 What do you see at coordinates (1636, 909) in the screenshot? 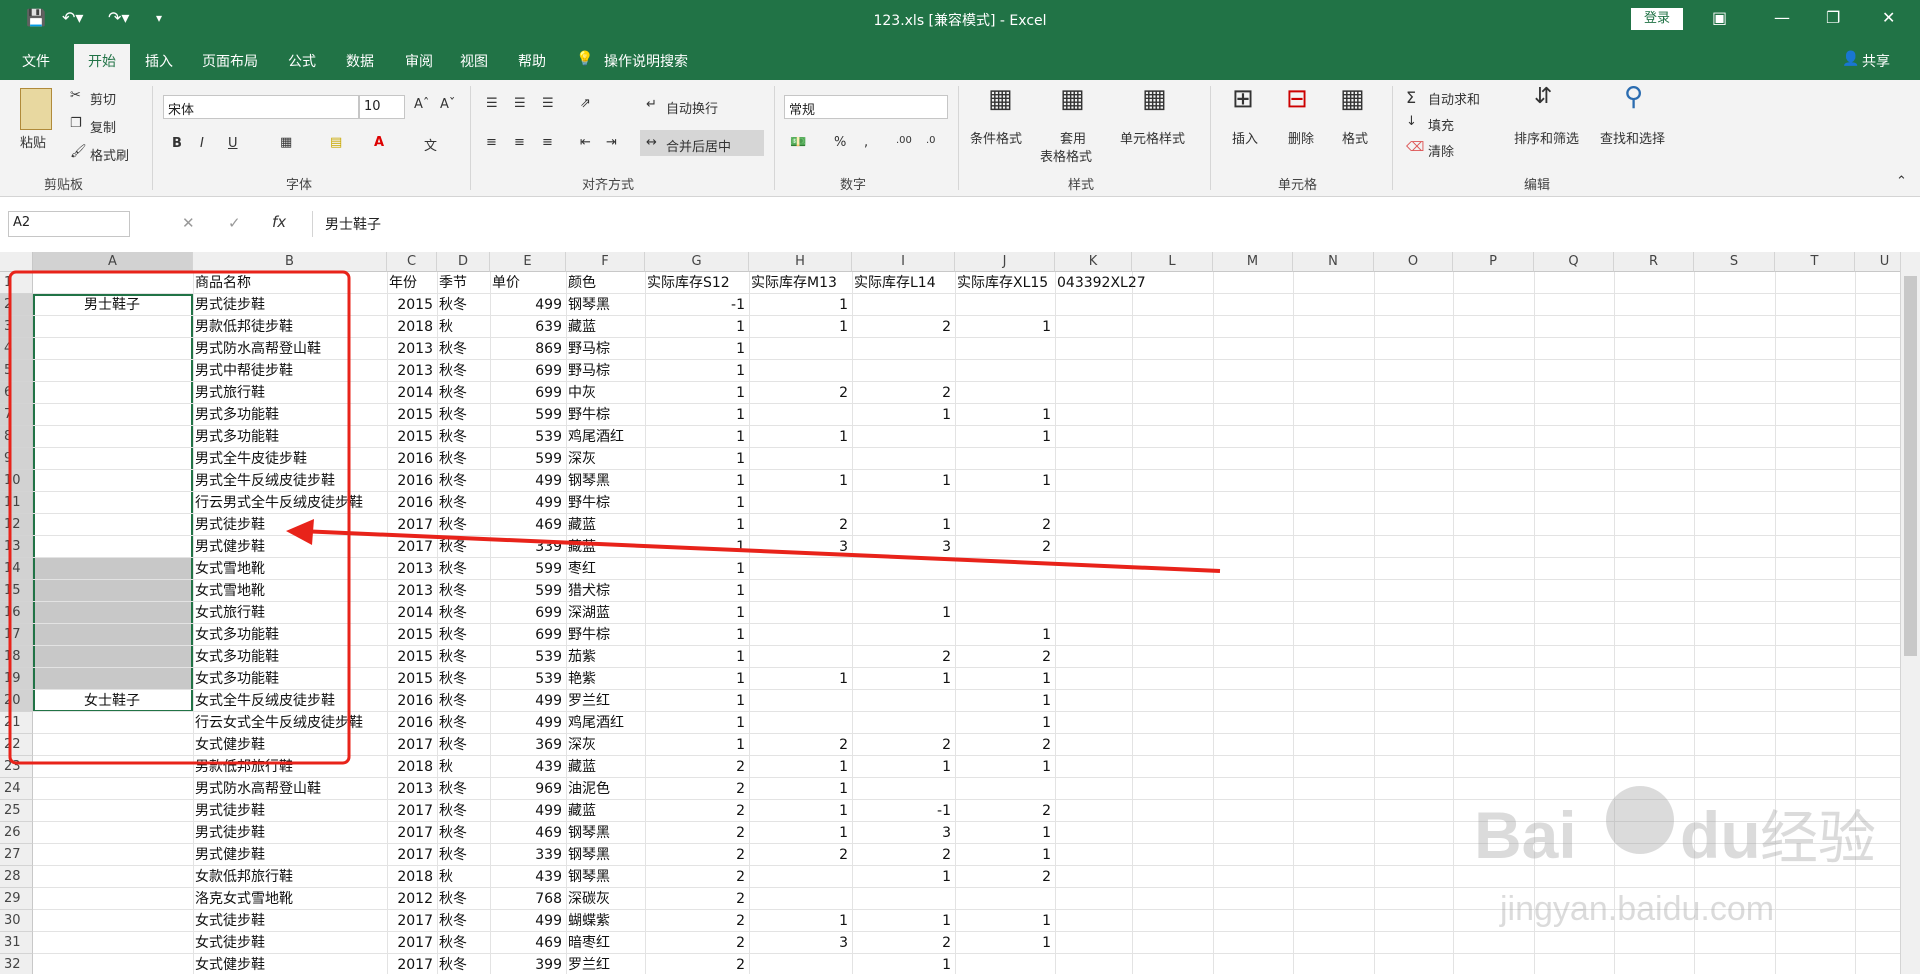
I see `watermark-url: jingyan.baidu.com` at bounding box center [1636, 909].